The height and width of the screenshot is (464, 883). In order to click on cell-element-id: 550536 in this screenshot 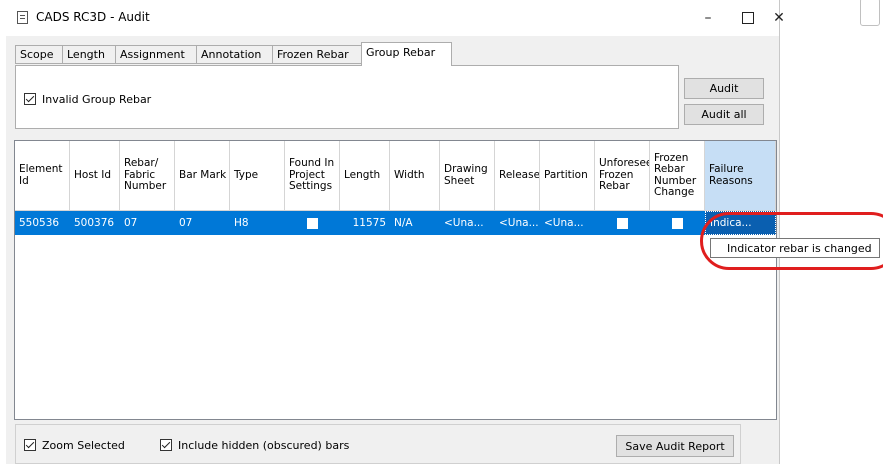, I will do `click(42, 223)`.